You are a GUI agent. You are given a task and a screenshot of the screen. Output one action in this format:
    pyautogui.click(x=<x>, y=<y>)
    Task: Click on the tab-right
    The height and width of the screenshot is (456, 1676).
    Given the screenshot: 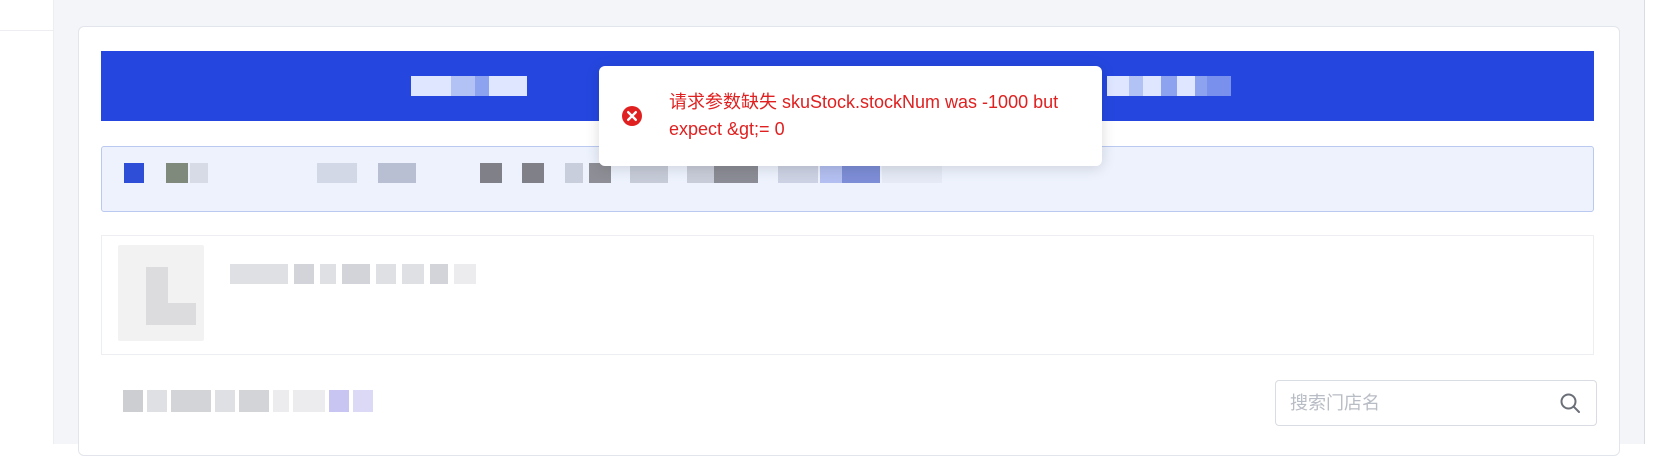 What is the action you would take?
    pyautogui.click(x=1169, y=86)
    